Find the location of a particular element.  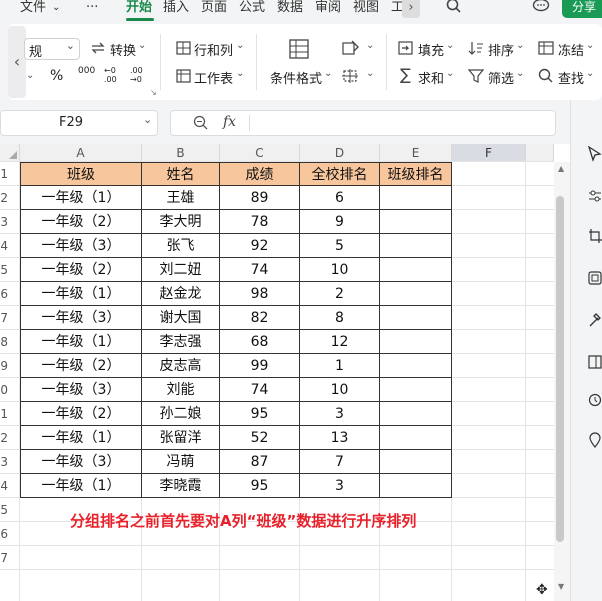

table-cell: 刘二妞 is located at coordinates (181, 270).